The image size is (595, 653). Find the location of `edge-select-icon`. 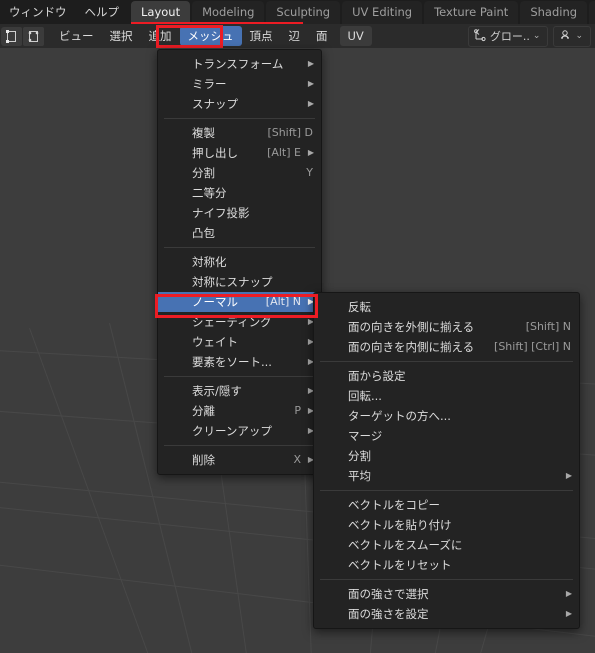

edge-select-icon is located at coordinates (33, 36).